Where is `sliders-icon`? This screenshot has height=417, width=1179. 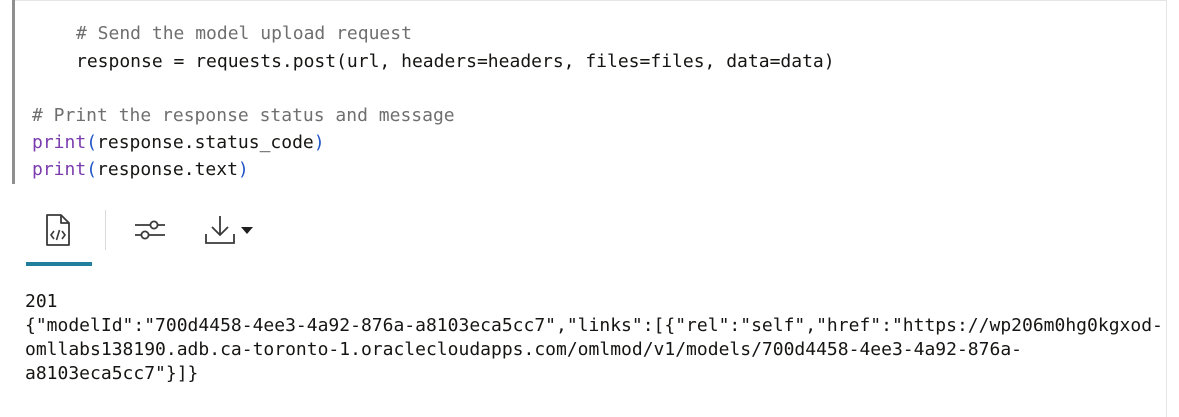 sliders-icon is located at coordinates (150, 230).